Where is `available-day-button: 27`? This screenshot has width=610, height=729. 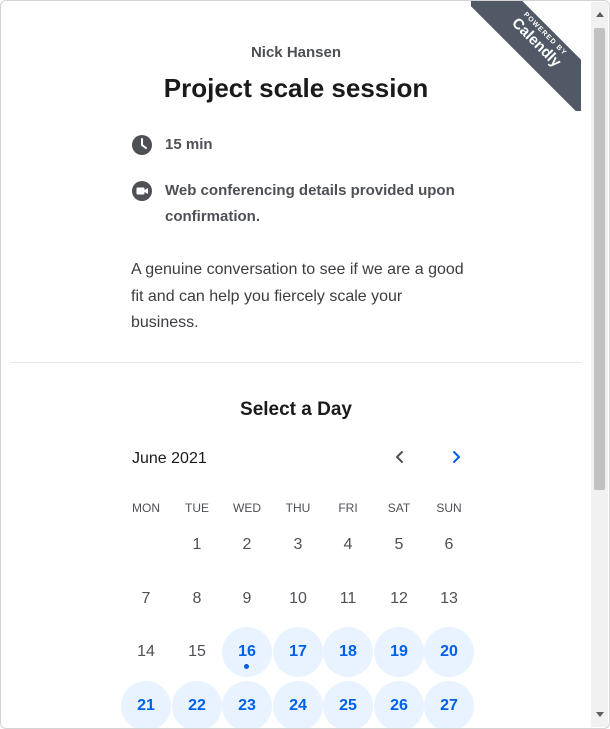
available-day-button: 27 is located at coordinates (449, 704).